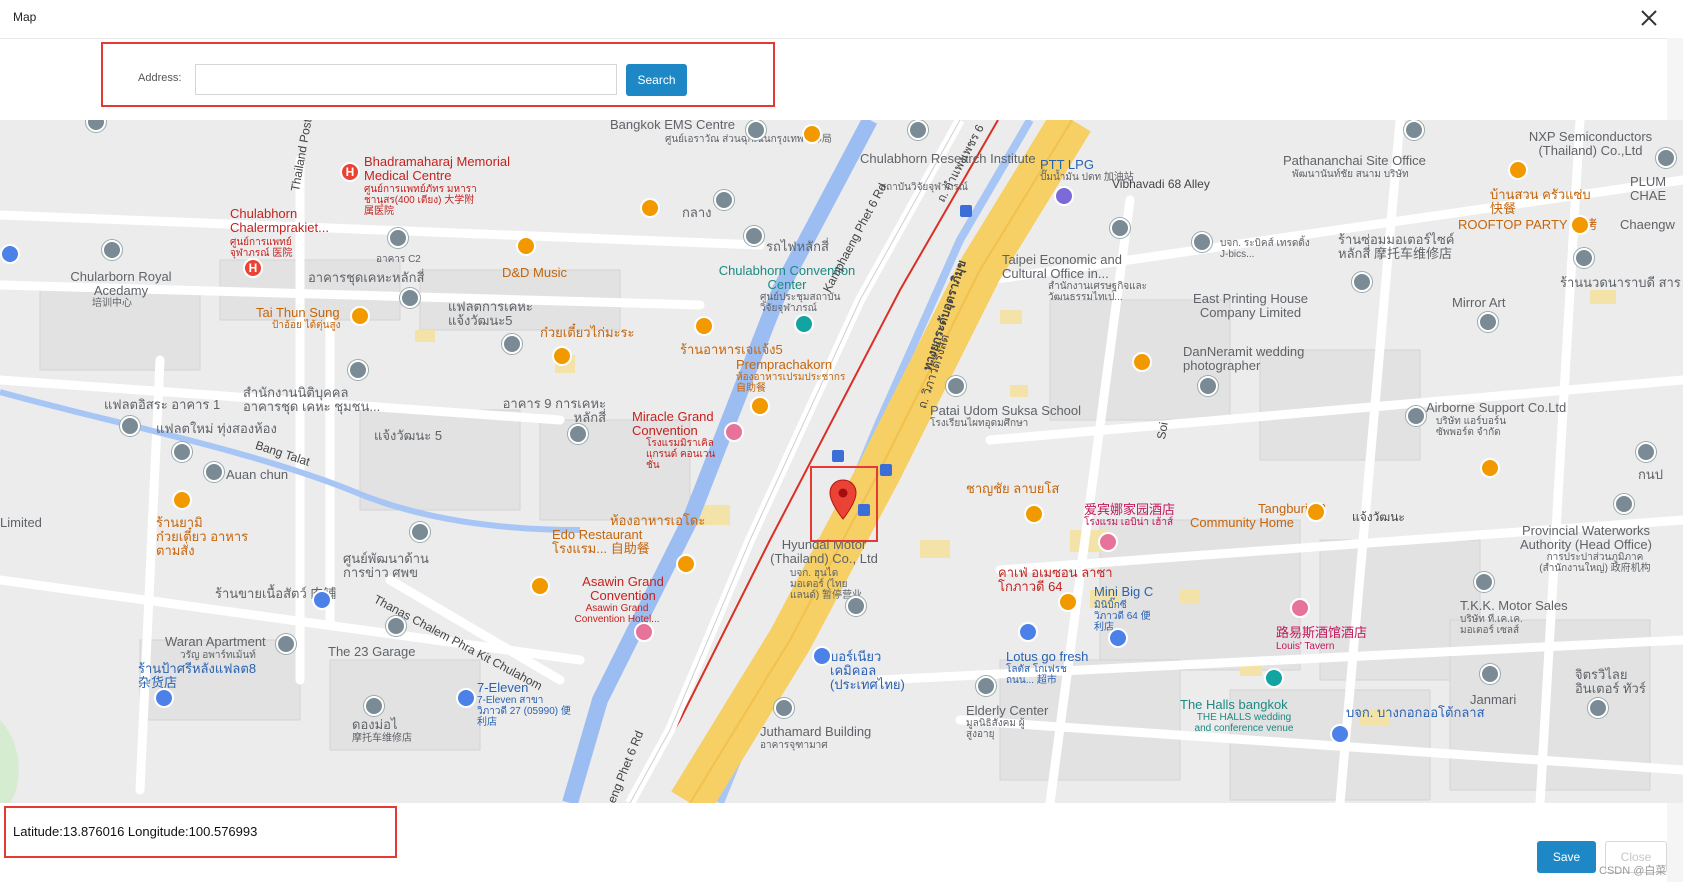  I want to click on address-input, so click(406, 79).